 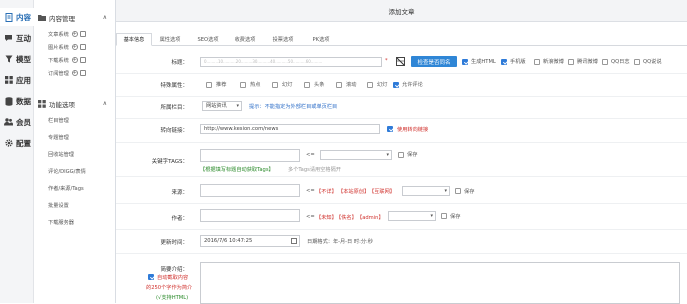 I want to click on mobile-checkbox, so click(x=504, y=62).